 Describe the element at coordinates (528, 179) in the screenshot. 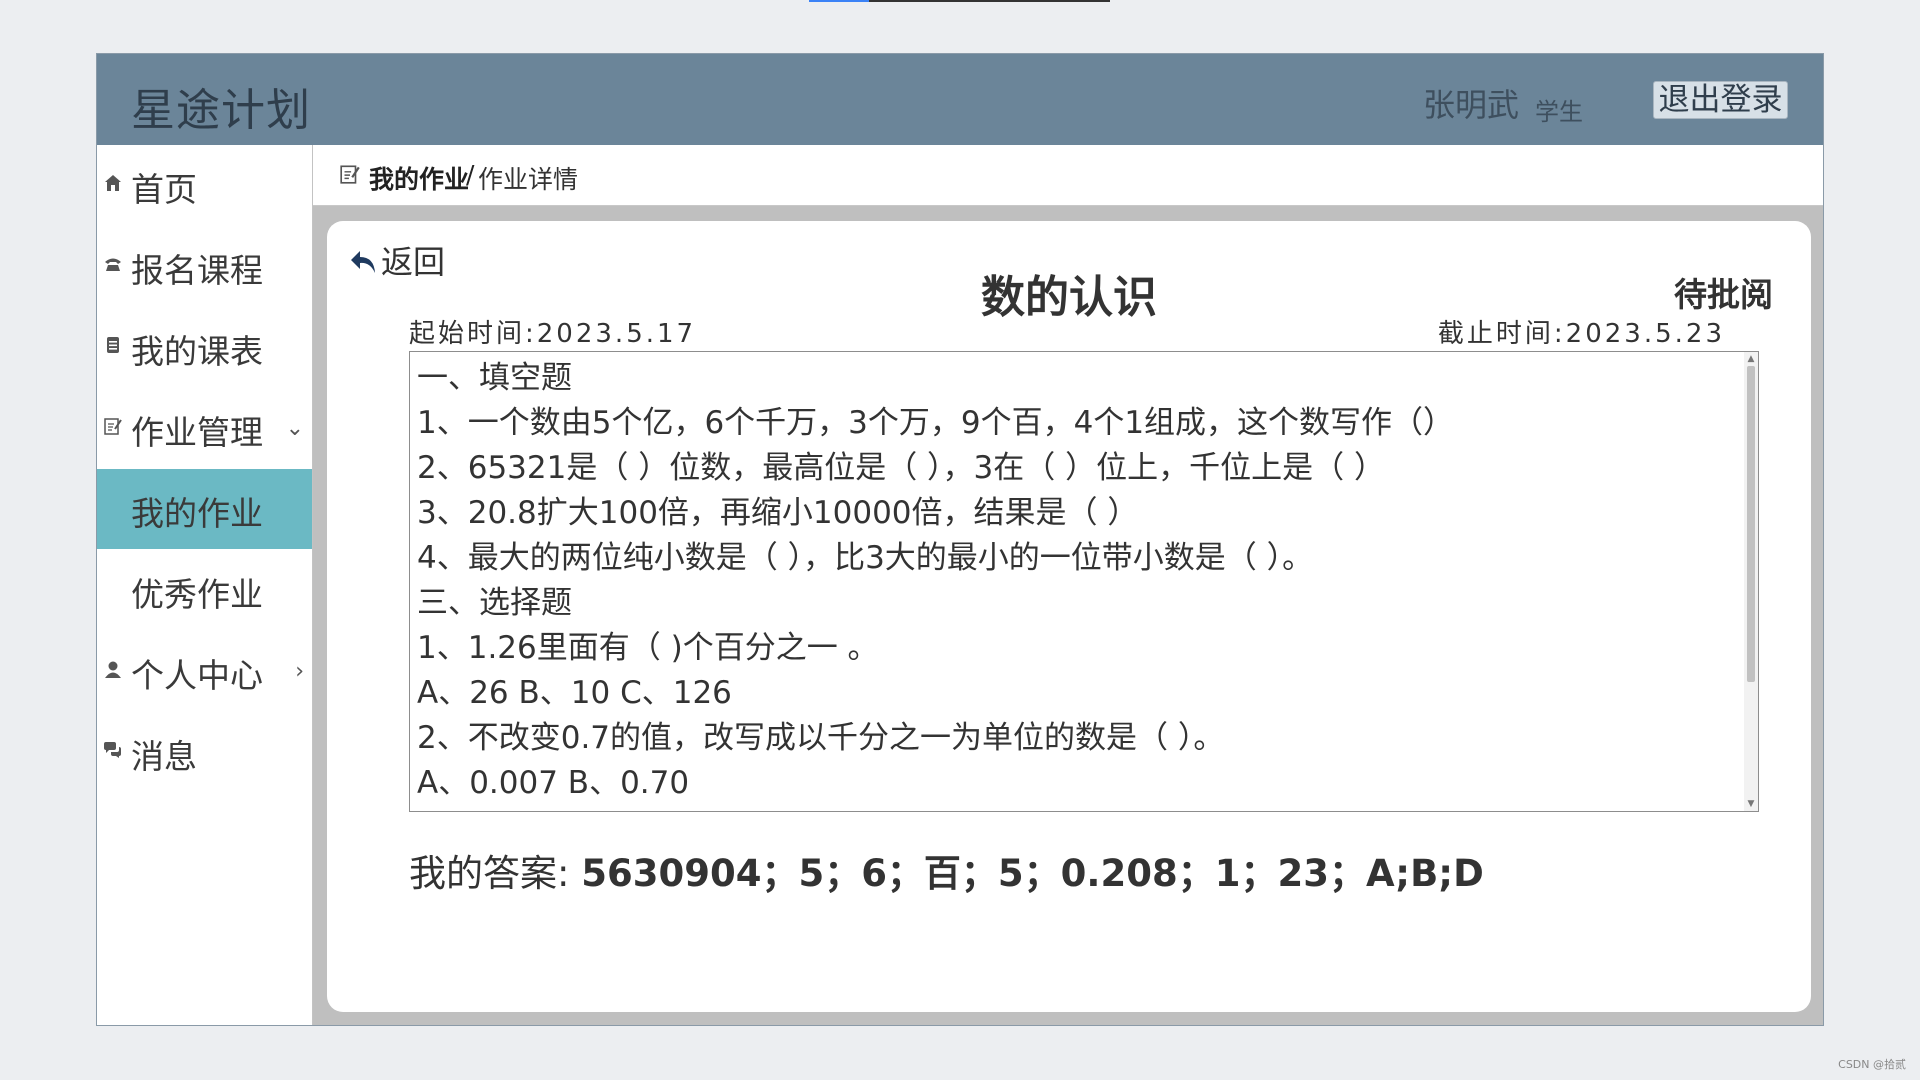

I see `breadcrumb-current: 作业详情` at that location.